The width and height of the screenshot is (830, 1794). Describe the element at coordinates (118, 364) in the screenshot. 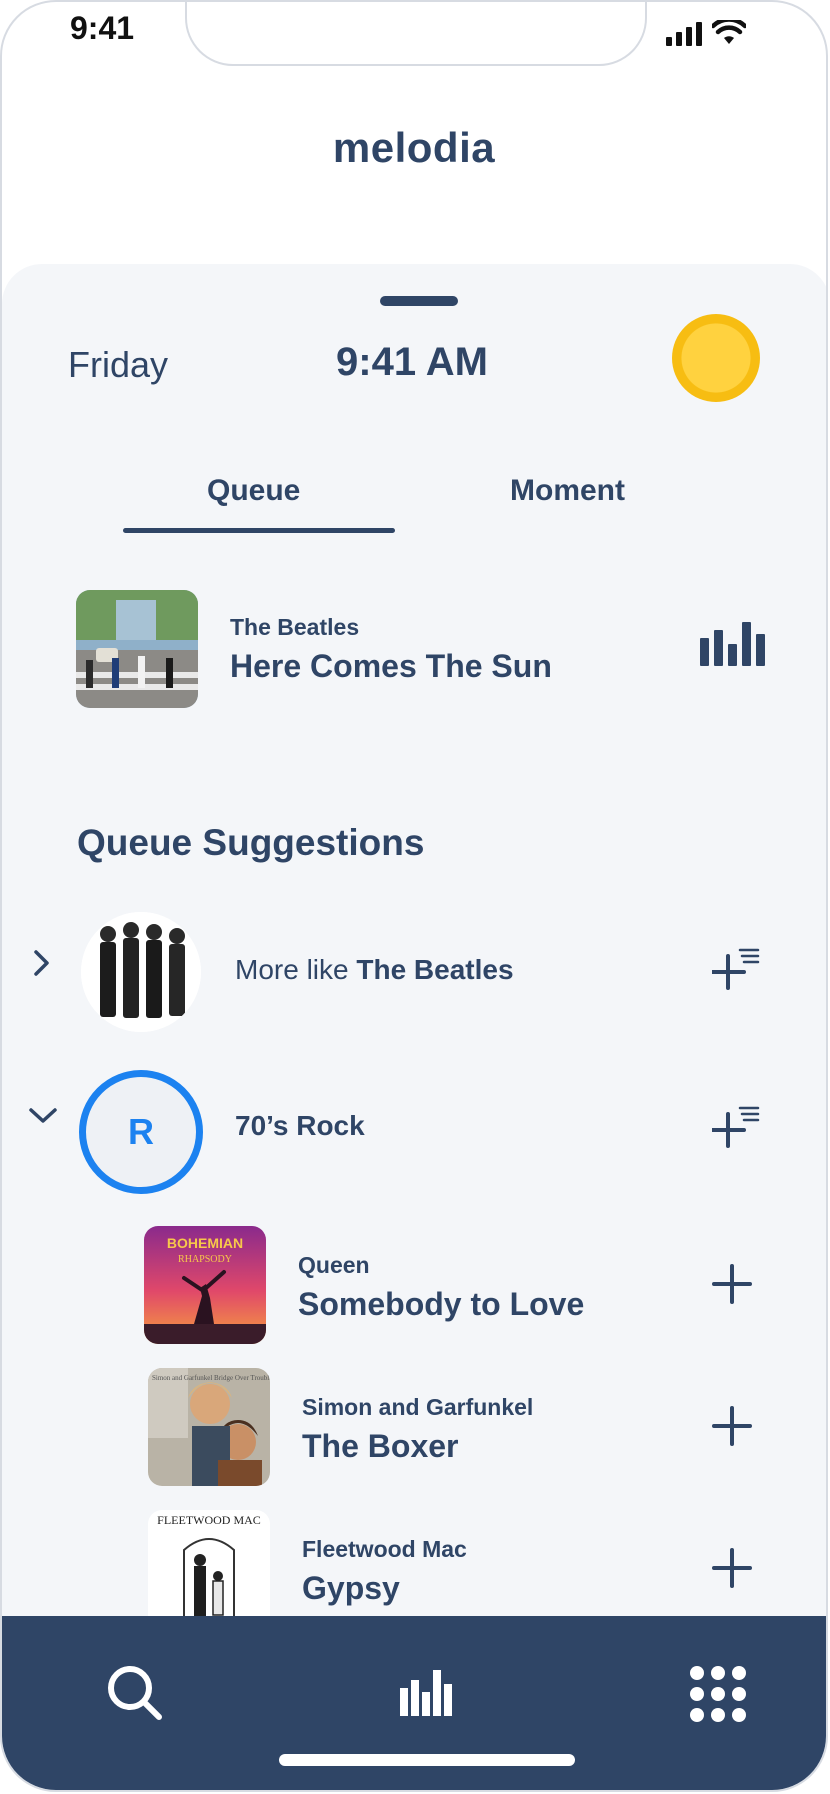

I see `day-label: Friday` at that location.